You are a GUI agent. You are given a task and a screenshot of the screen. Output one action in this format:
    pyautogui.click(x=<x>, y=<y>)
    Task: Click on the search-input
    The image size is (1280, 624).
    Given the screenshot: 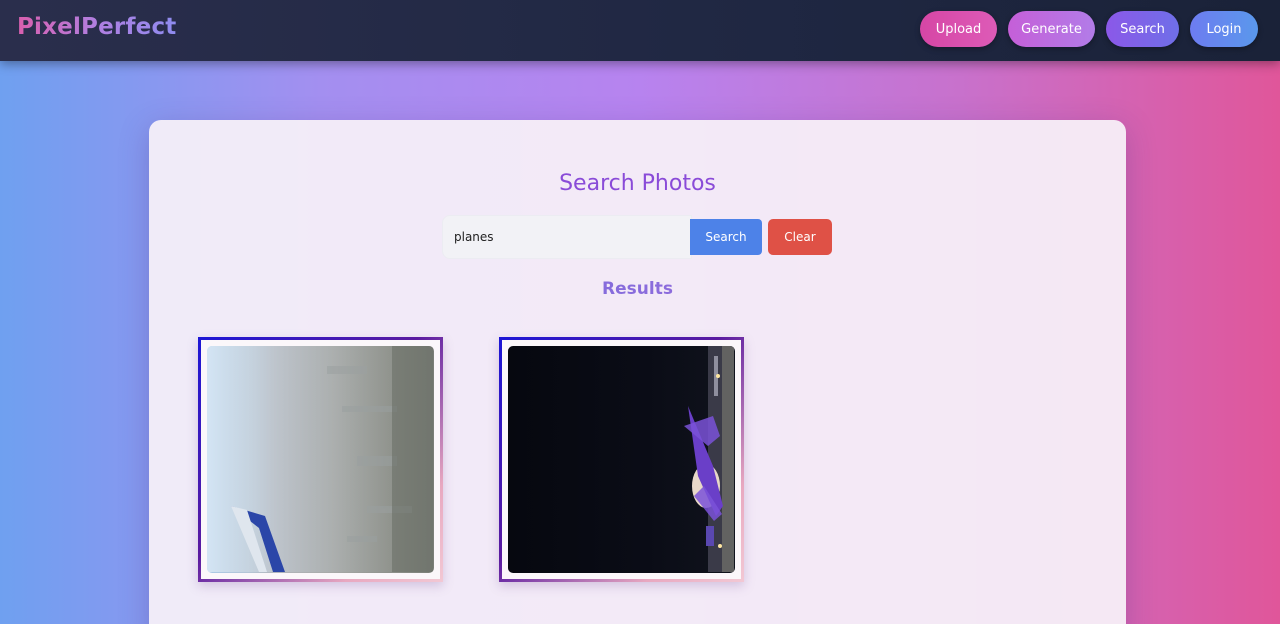 What is the action you would take?
    pyautogui.click(x=567, y=237)
    